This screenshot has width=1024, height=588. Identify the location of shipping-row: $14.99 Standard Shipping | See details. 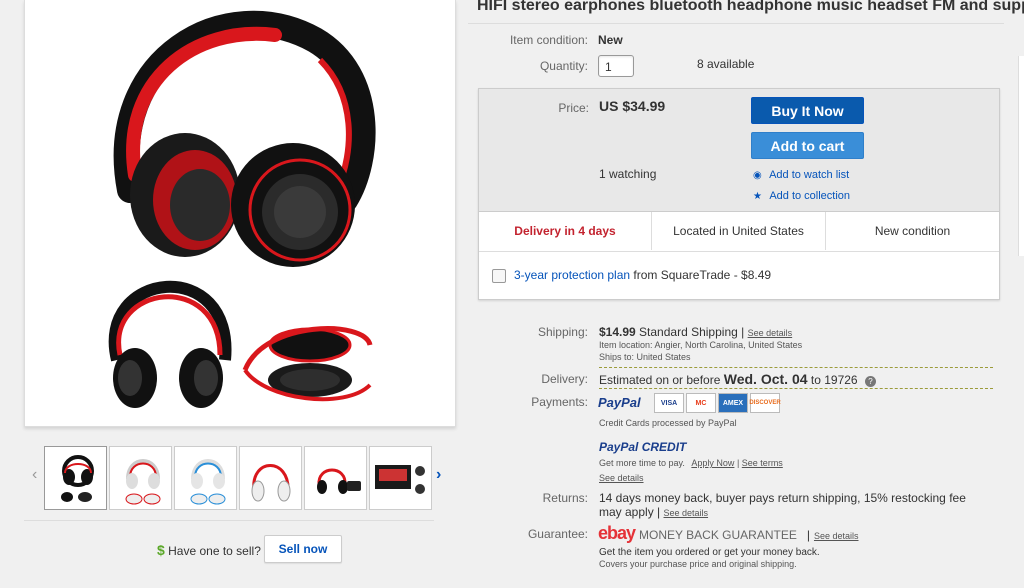
(695, 332).